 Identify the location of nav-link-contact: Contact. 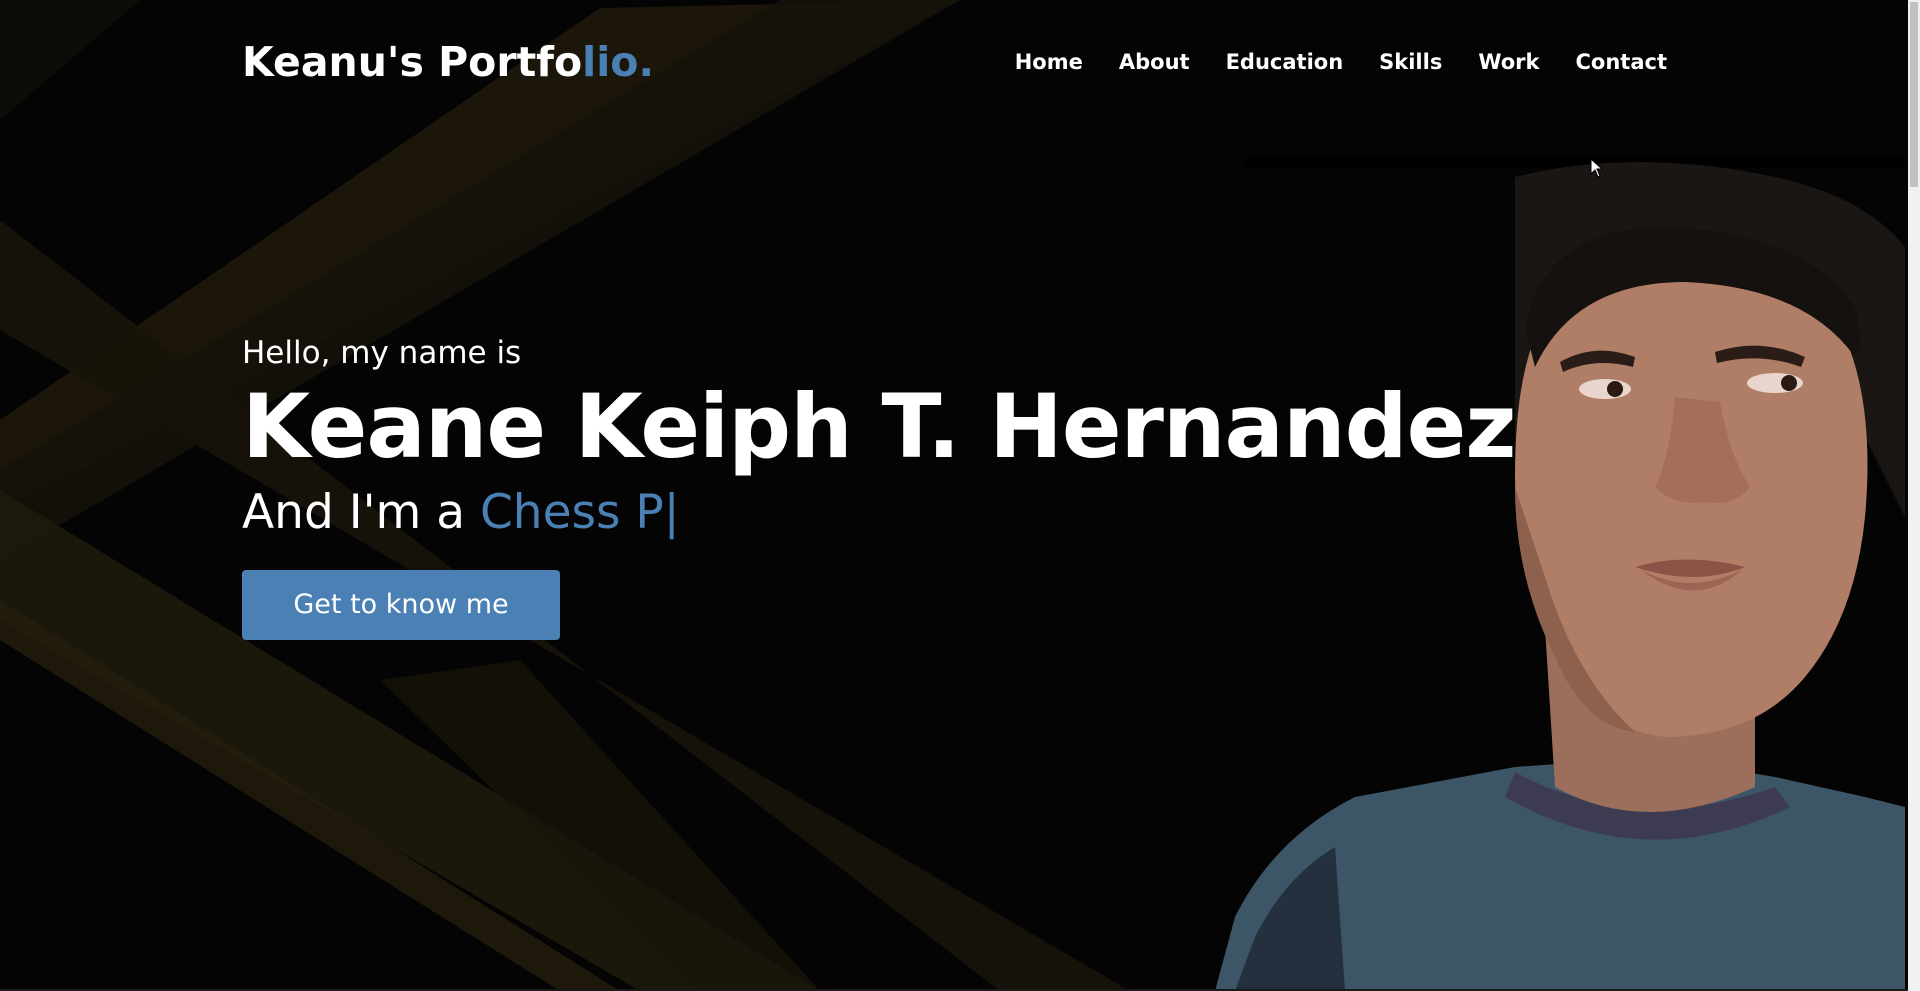
(1622, 62).